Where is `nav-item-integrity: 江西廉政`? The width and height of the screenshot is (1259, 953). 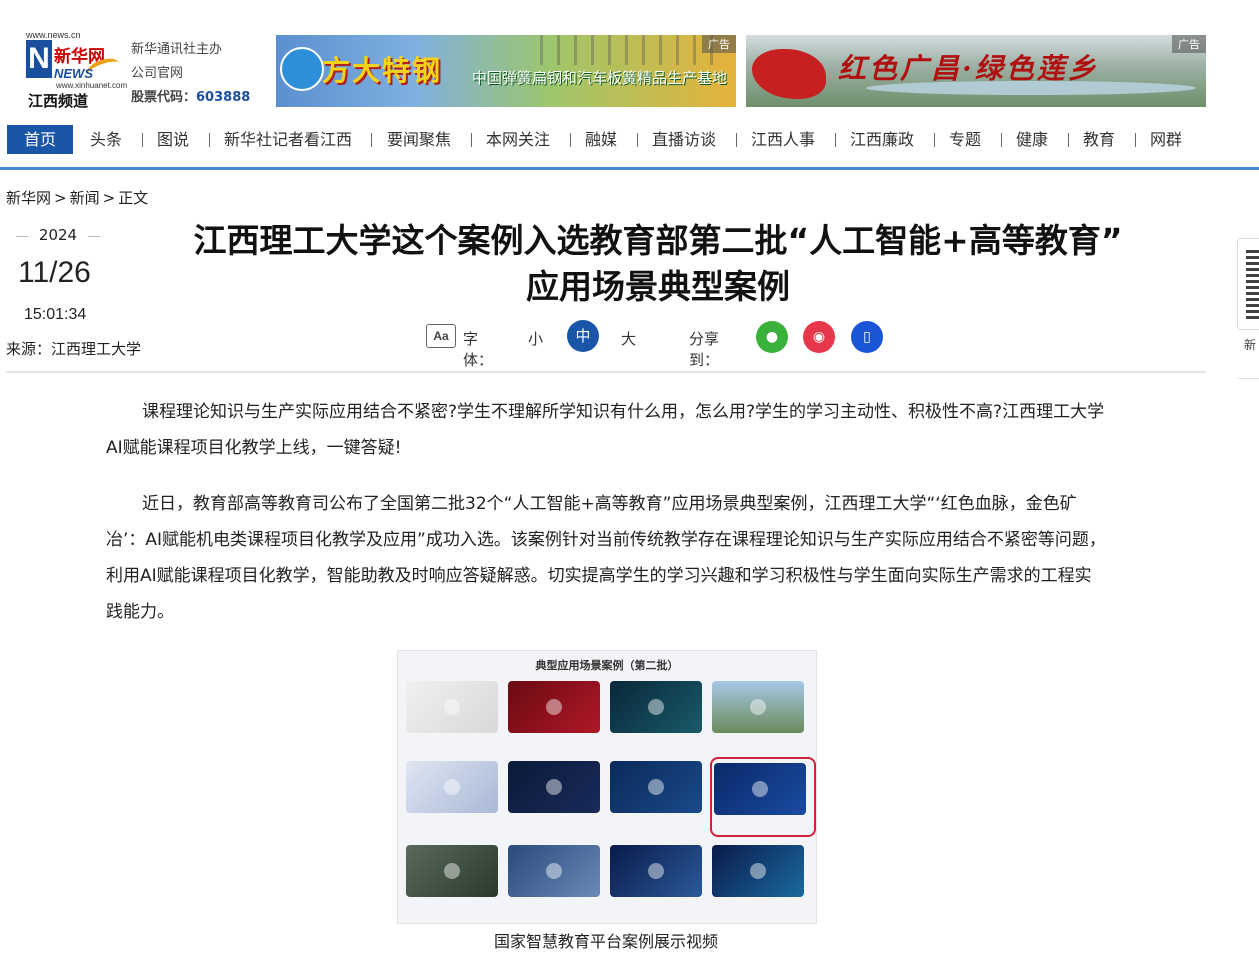 nav-item-integrity: 江西廉政 is located at coordinates (882, 139).